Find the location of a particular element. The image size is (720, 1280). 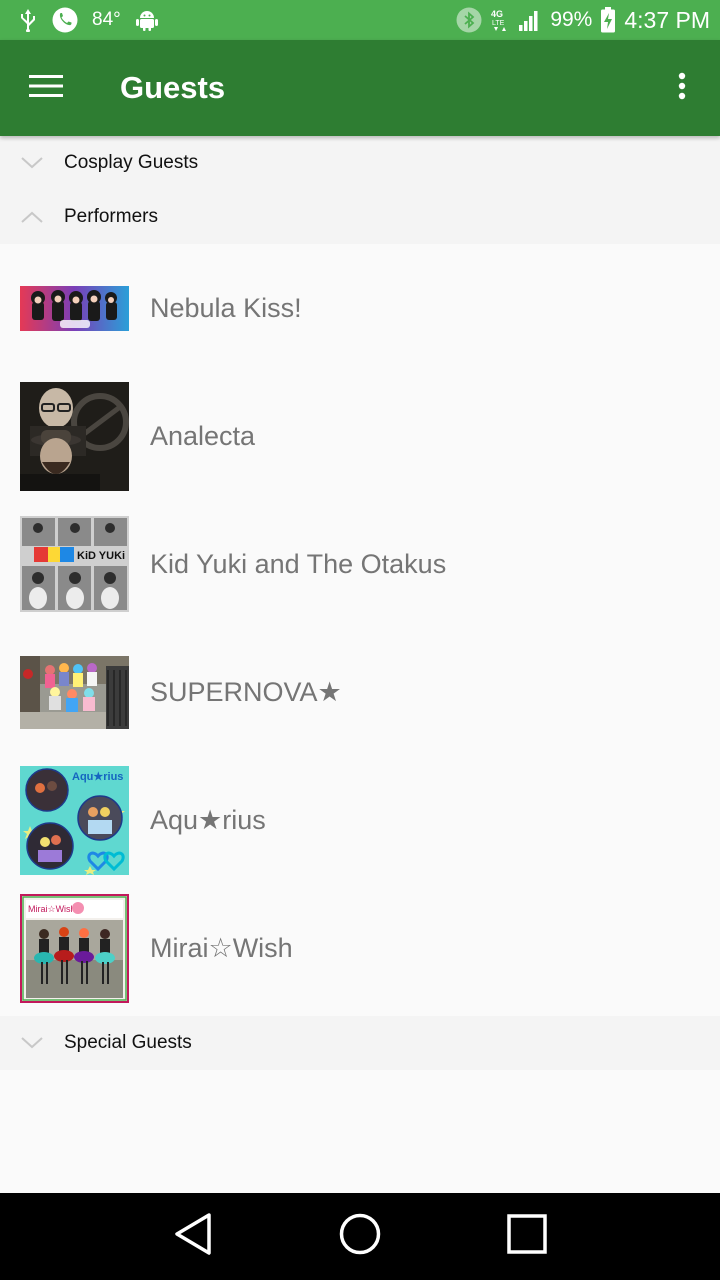

recents-button is located at coordinates (527, 1237).